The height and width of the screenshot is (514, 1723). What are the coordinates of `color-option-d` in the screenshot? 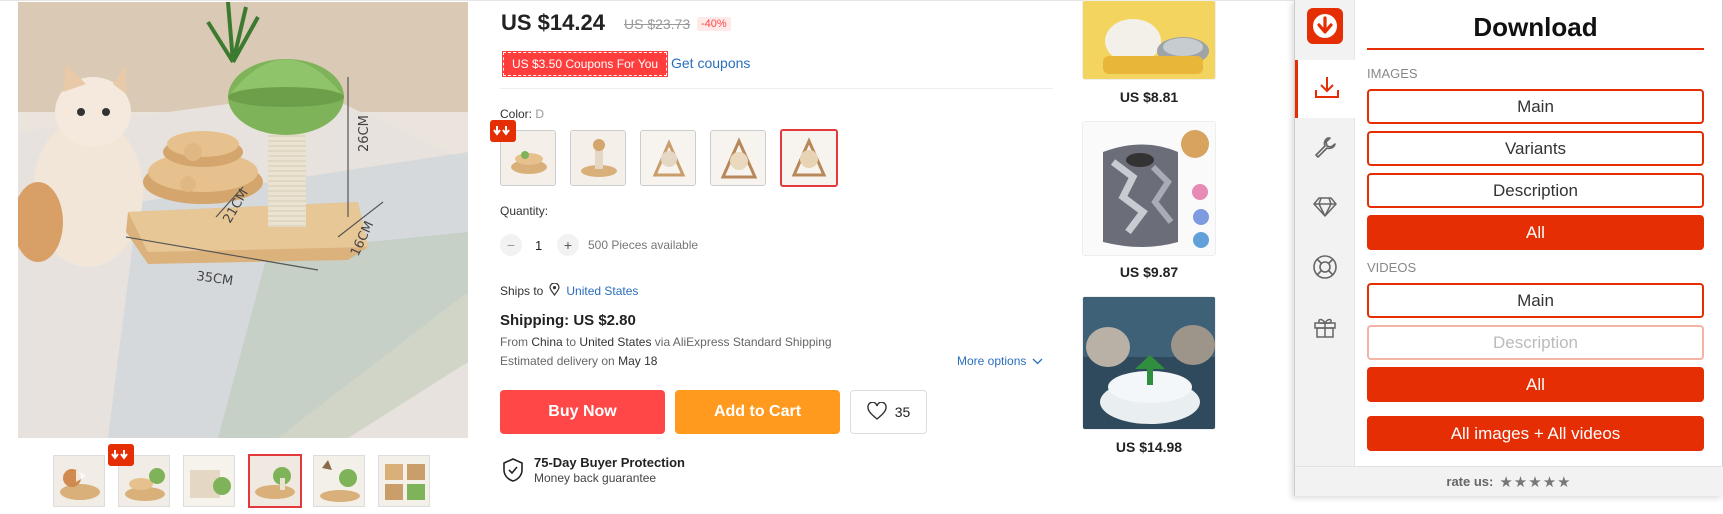 It's located at (738, 158).